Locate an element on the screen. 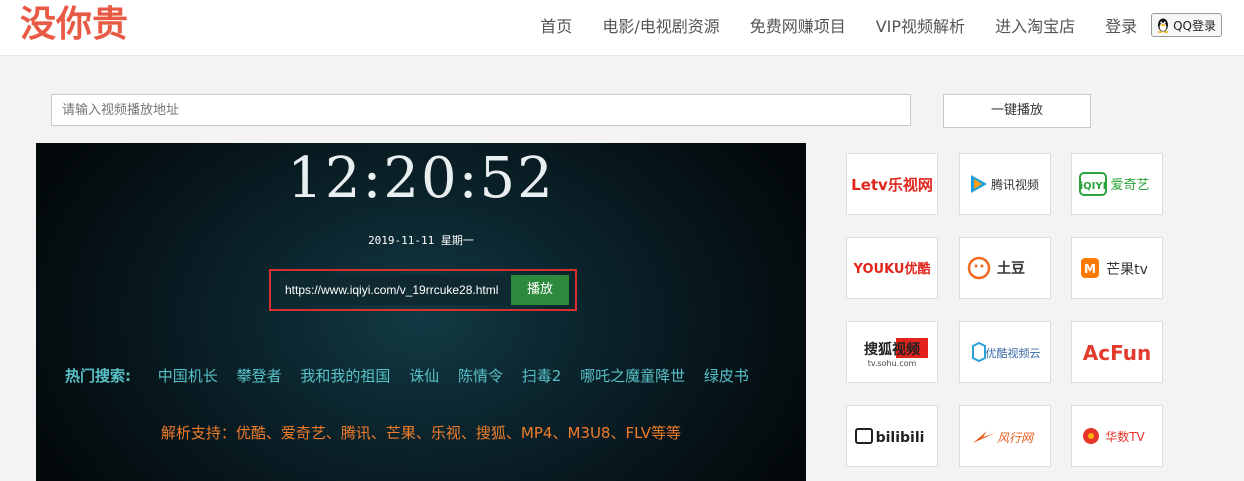 This screenshot has height=481, width=1244. svg-text: 搜狐视频 is located at coordinates (892, 349).